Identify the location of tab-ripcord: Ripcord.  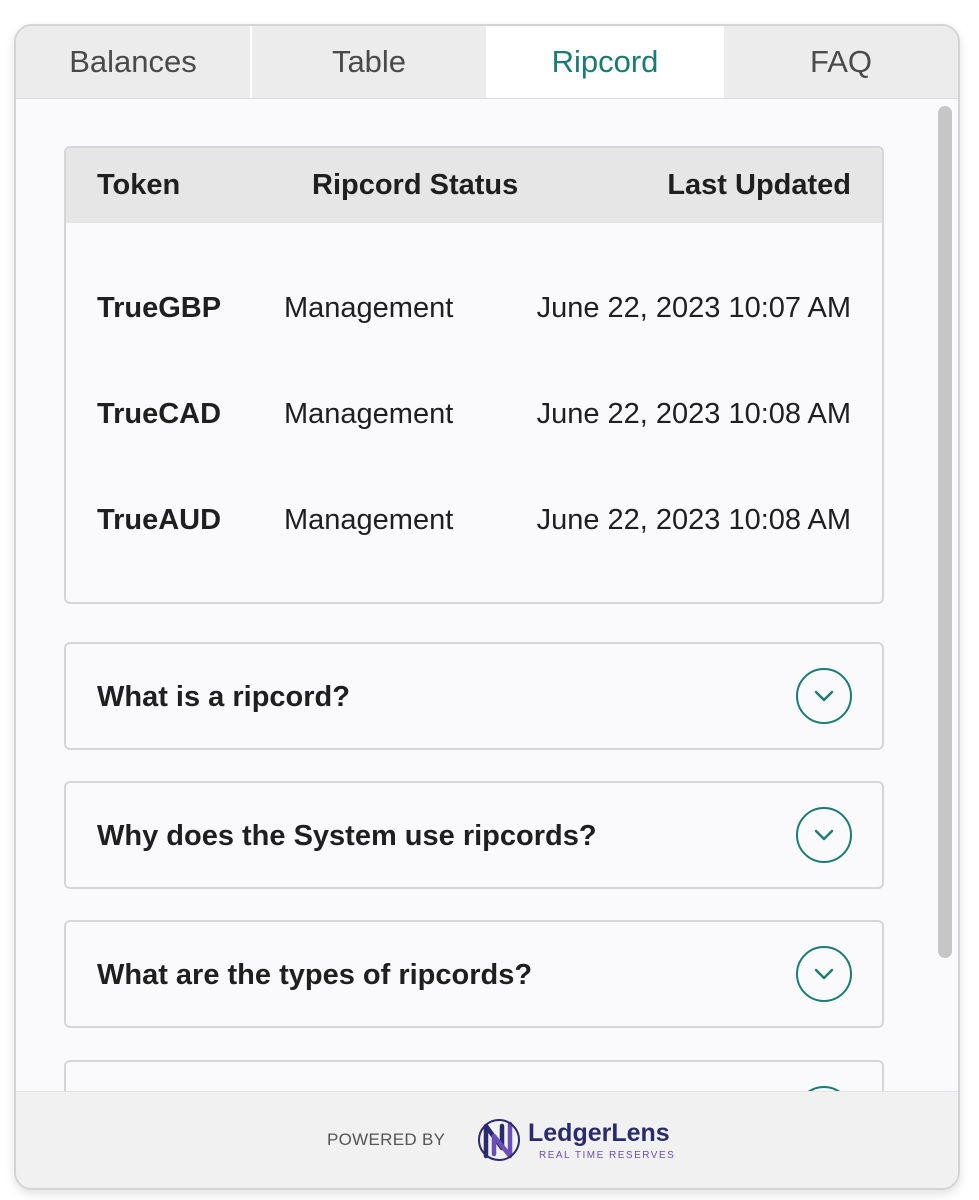
(606, 62).